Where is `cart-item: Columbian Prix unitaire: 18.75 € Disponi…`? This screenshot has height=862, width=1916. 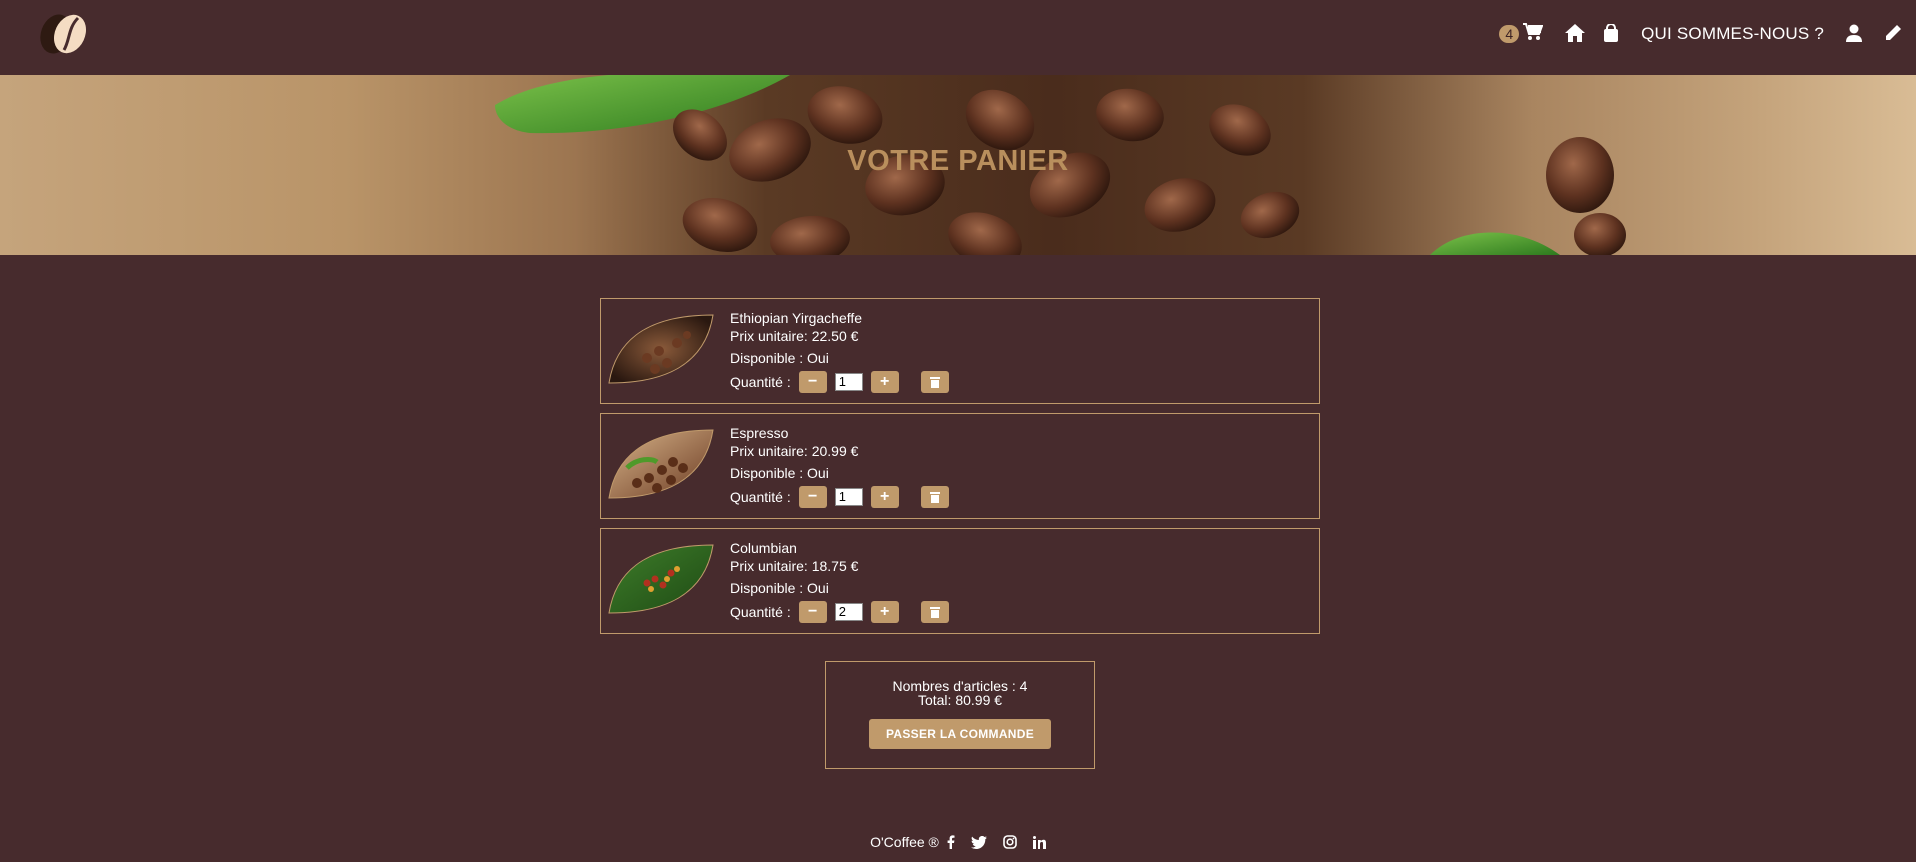 cart-item: Columbian Prix unitaire: 18.75 € Disponi… is located at coordinates (960, 581).